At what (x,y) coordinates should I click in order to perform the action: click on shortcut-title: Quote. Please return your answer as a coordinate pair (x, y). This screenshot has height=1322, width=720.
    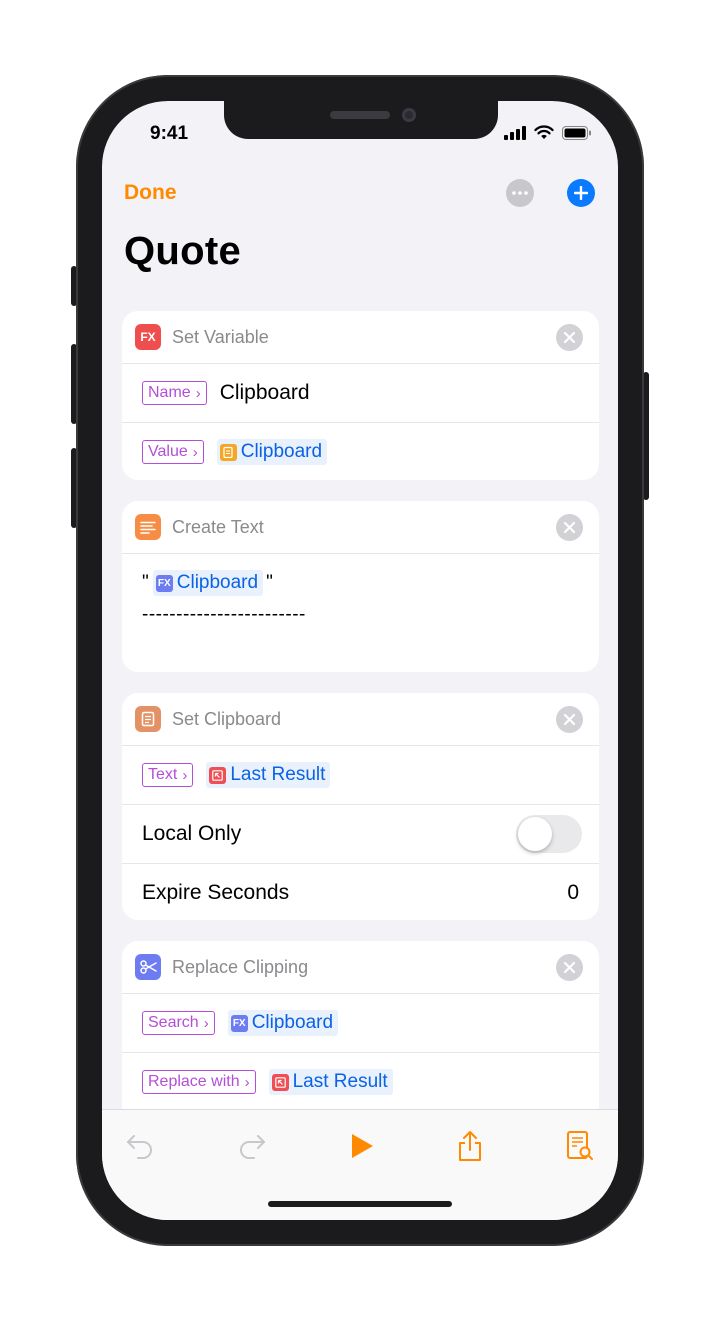
    Looking at the image, I should click on (183, 251).